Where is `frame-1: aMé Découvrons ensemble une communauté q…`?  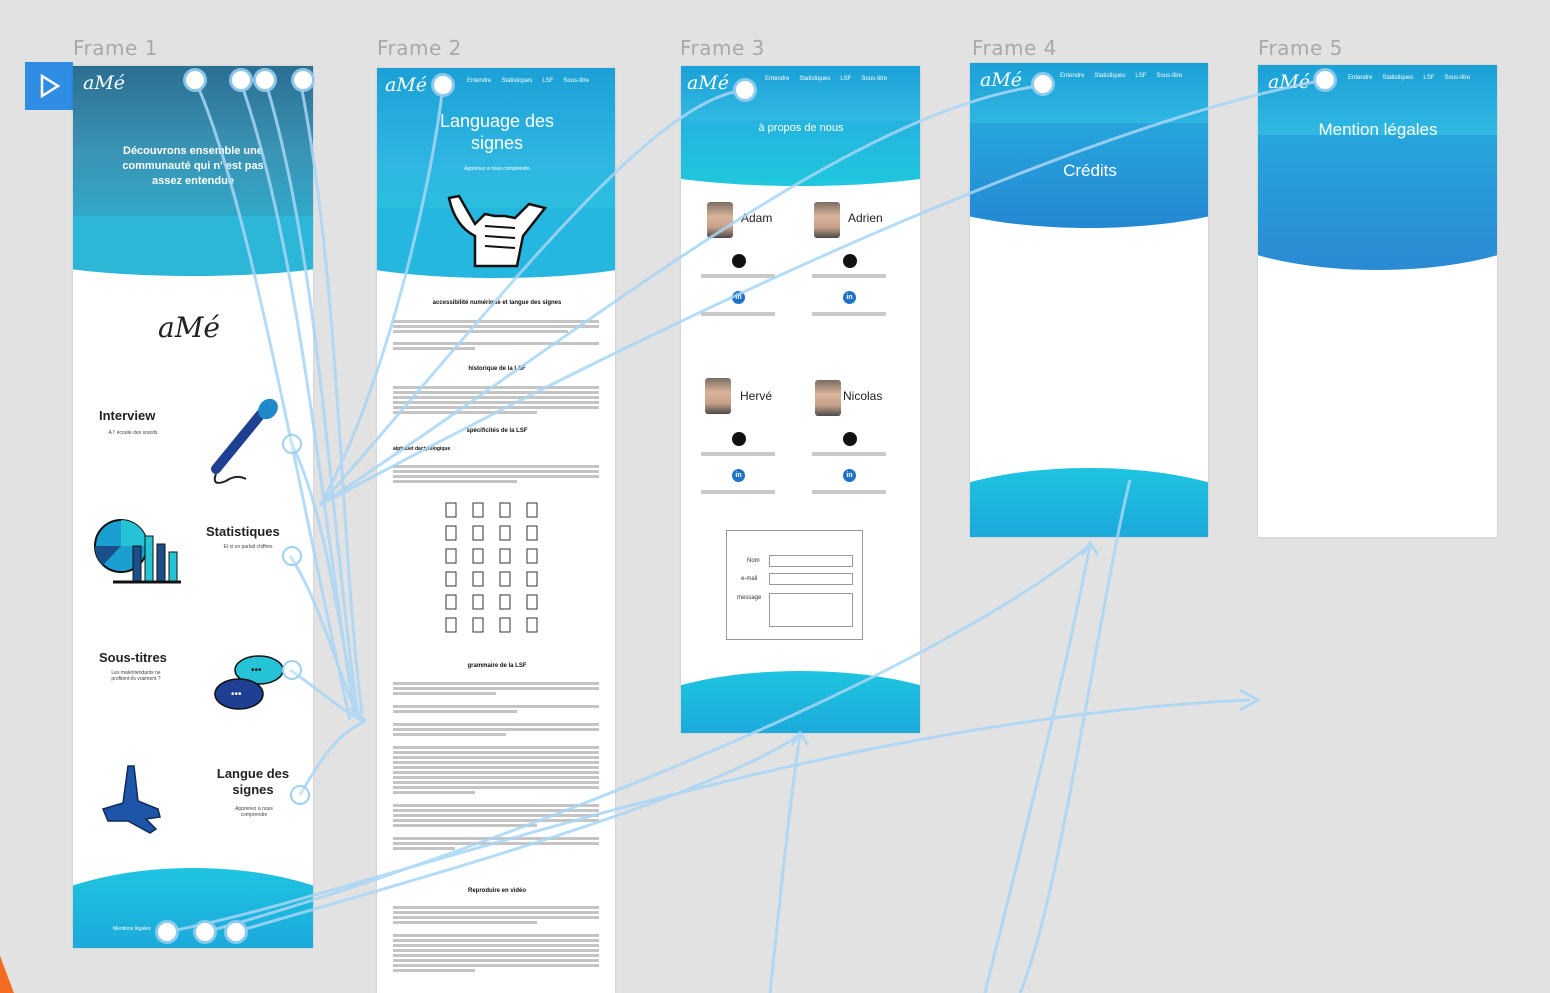
frame-1: aMé Découvrons ensemble une communauté q… is located at coordinates (193, 507).